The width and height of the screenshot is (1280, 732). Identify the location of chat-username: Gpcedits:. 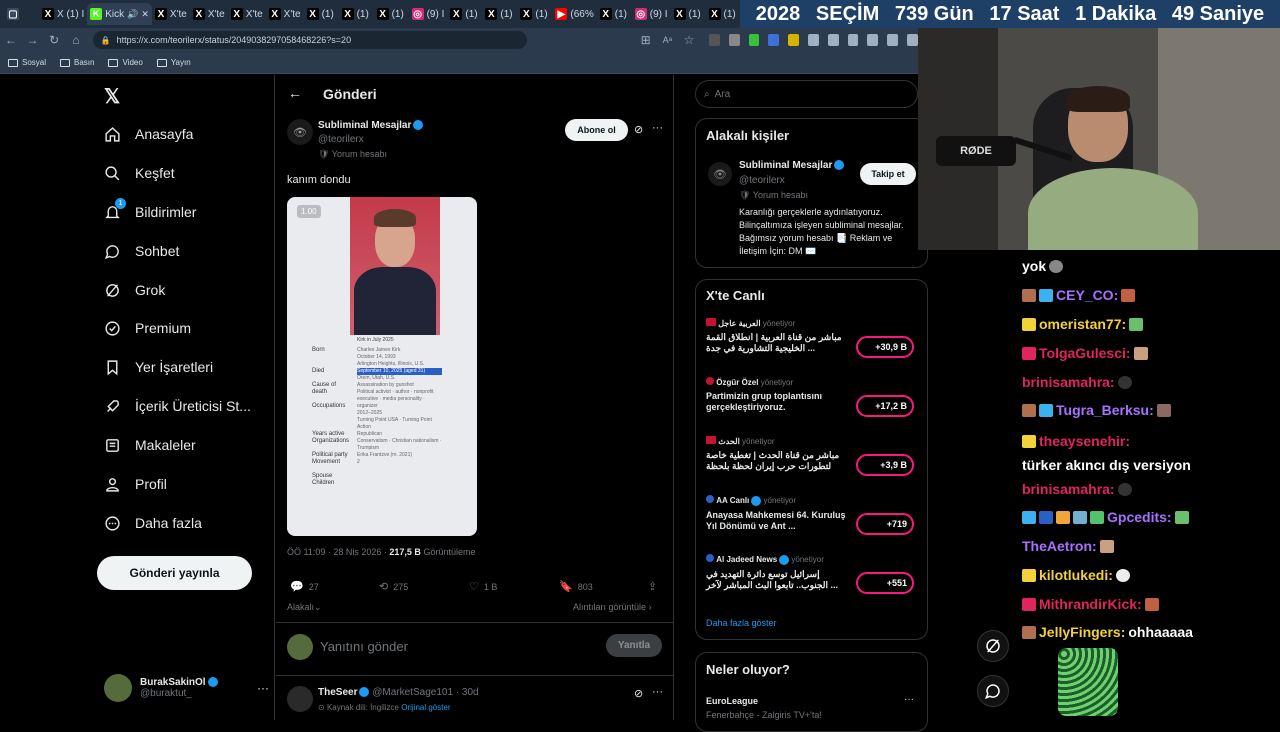
(1139, 517).